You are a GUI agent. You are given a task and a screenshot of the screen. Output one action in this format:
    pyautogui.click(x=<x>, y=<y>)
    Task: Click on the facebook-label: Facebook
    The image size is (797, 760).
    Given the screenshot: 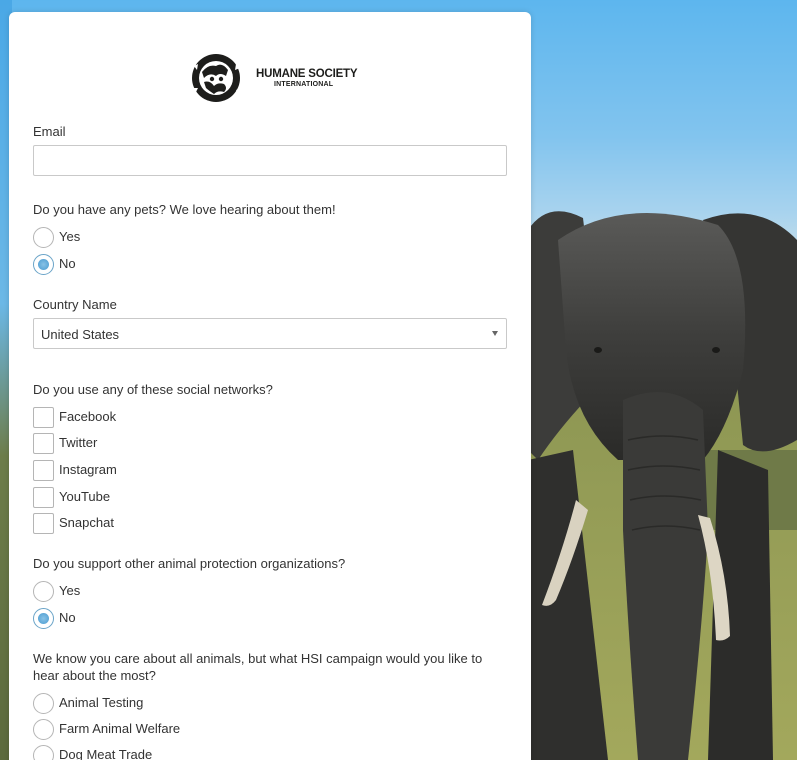 What is the action you would take?
    pyautogui.click(x=88, y=416)
    